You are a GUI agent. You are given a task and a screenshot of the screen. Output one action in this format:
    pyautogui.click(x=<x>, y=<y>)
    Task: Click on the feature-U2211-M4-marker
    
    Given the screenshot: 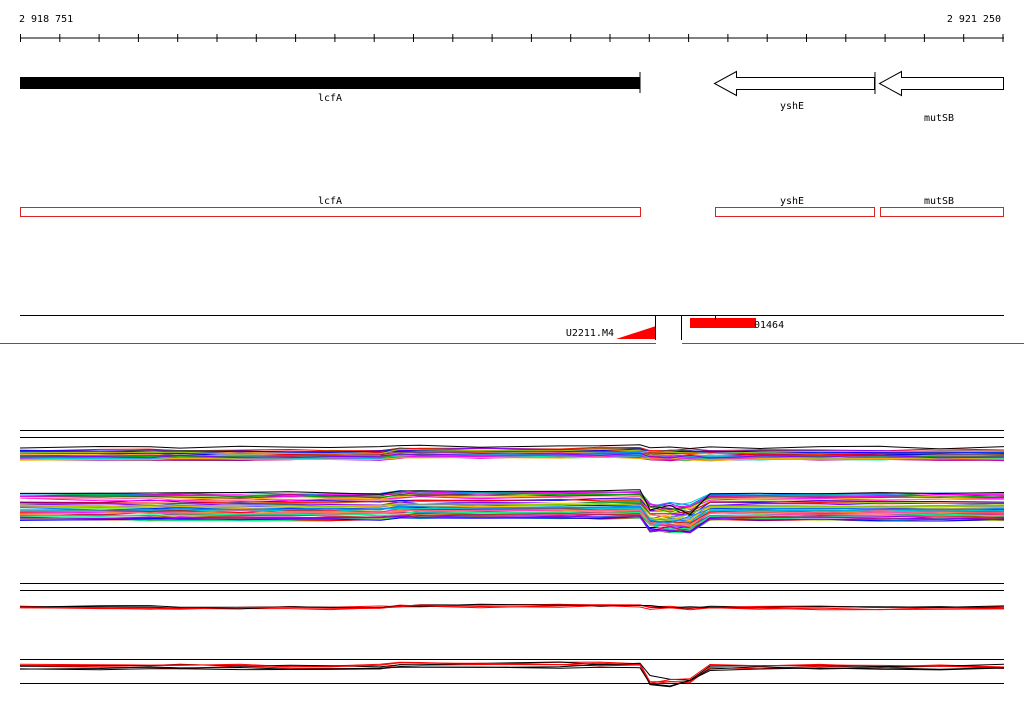 What is the action you would take?
    pyautogui.click(x=636, y=332)
    